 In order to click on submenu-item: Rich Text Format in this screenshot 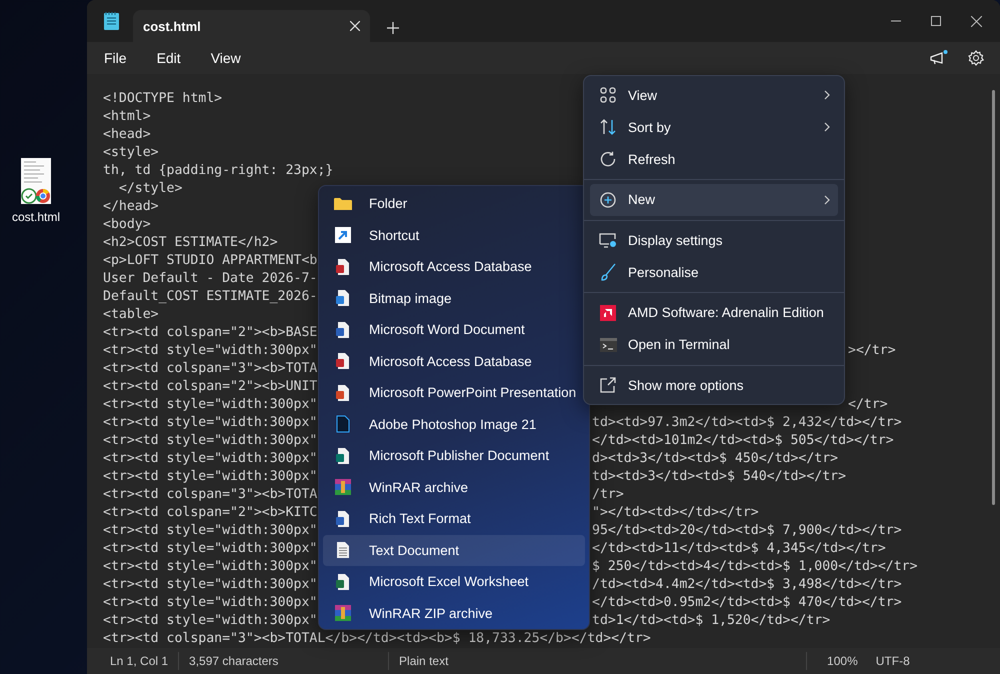, I will do `click(454, 518)`.